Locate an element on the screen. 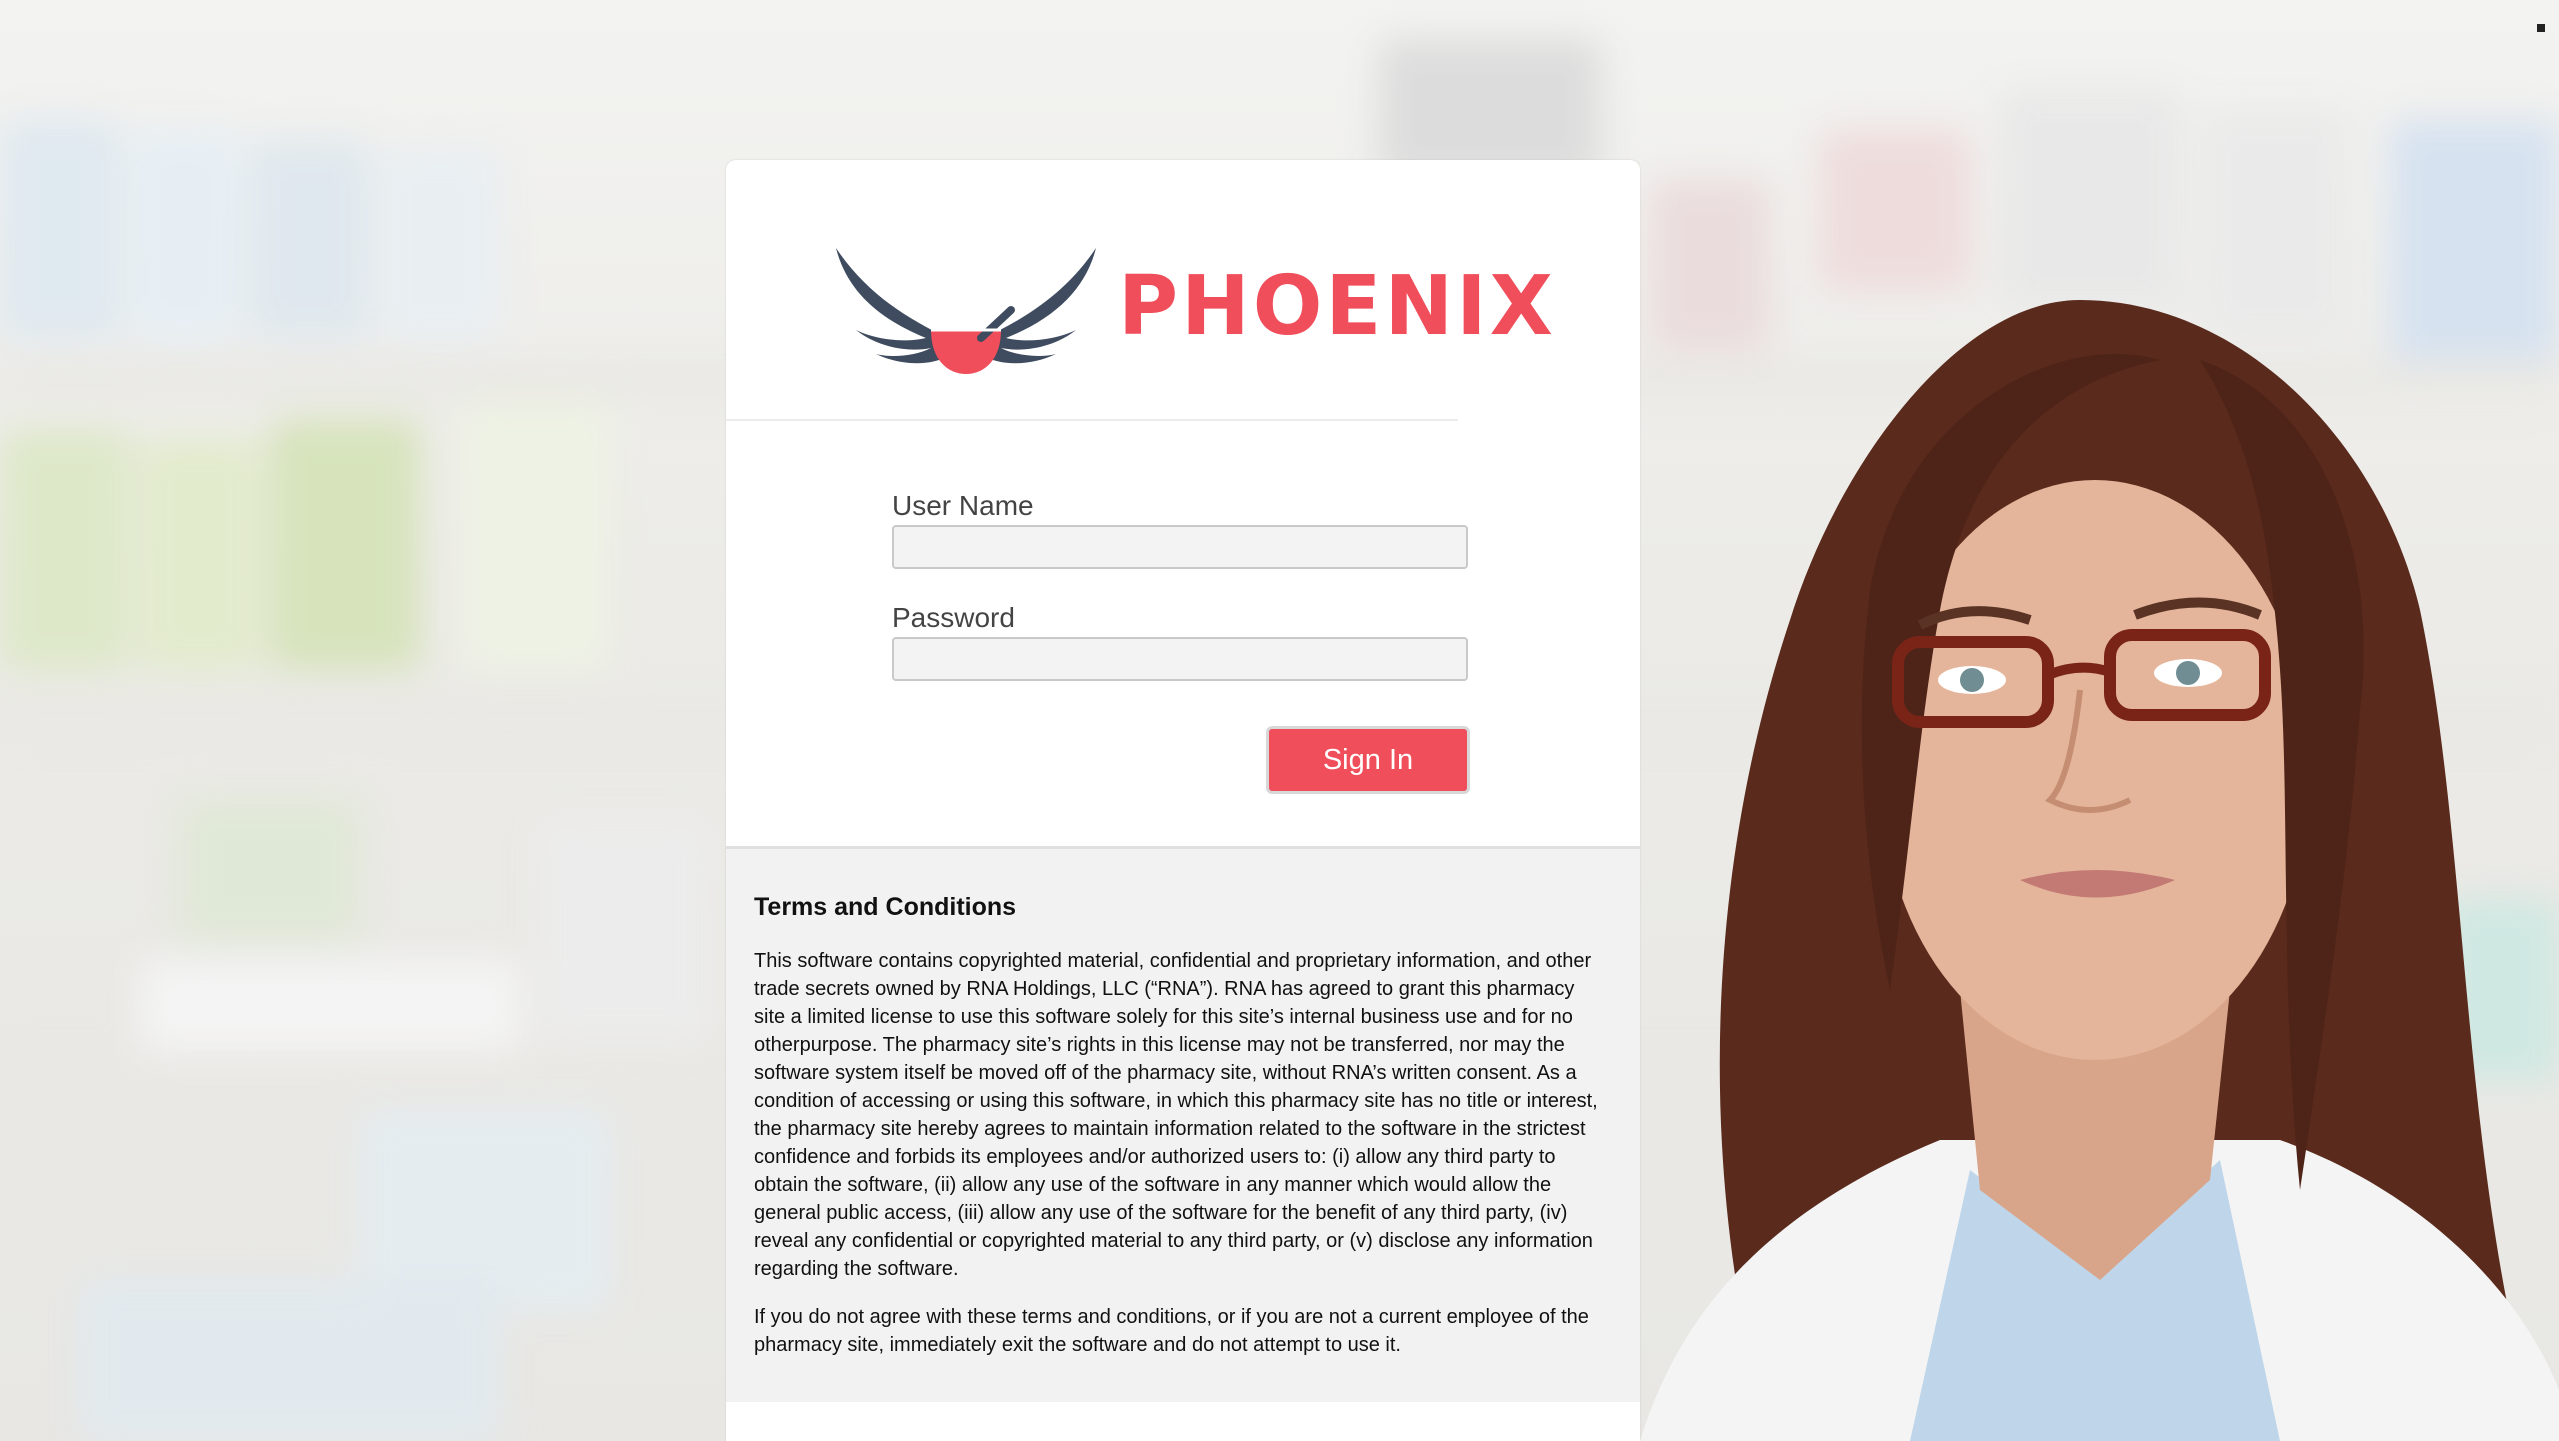  corner-marker is located at coordinates (2541, 28).